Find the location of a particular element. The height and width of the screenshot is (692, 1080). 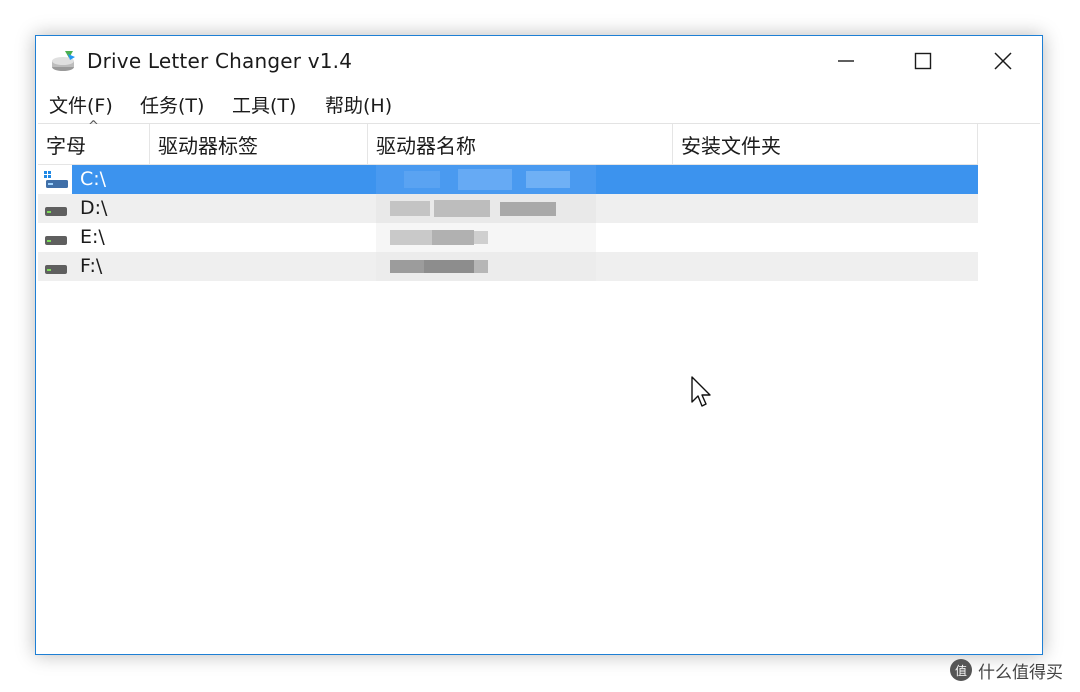

table-row: D:\ is located at coordinates (508, 208).